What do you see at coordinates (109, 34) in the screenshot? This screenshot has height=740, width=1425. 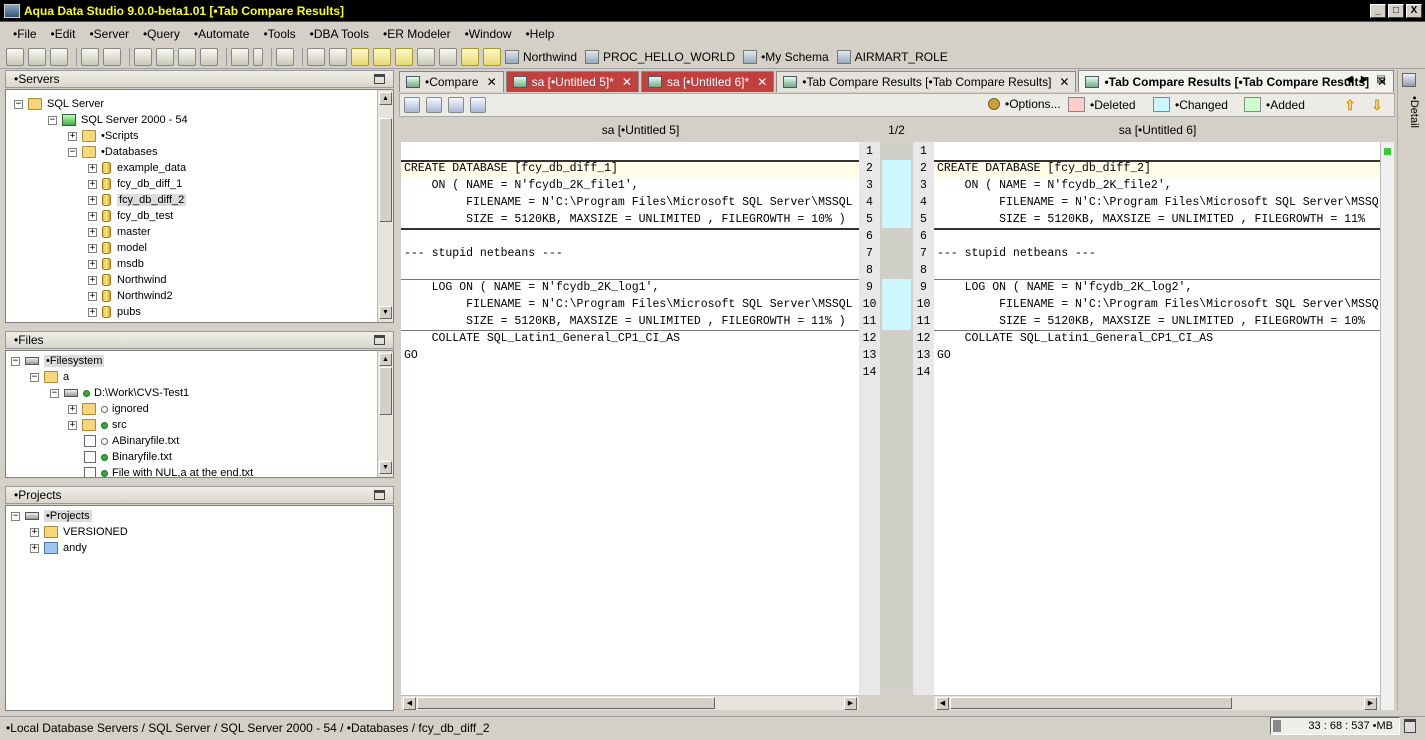 I see `menu-server: •Server` at bounding box center [109, 34].